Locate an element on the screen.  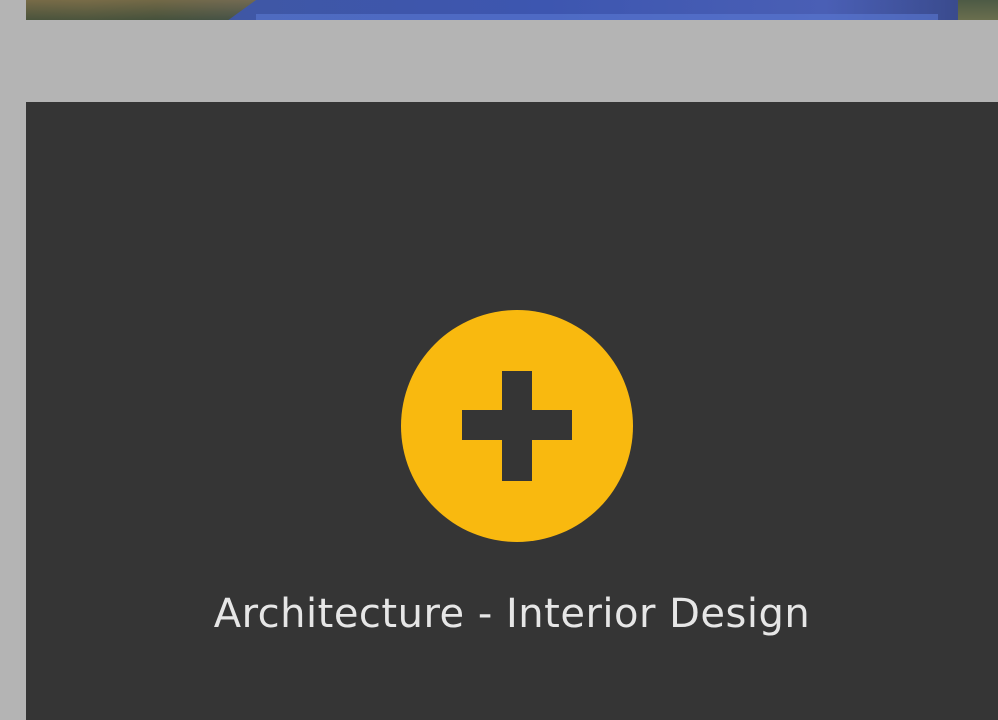
thumbnail-shore is located at coordinates (141, 10).